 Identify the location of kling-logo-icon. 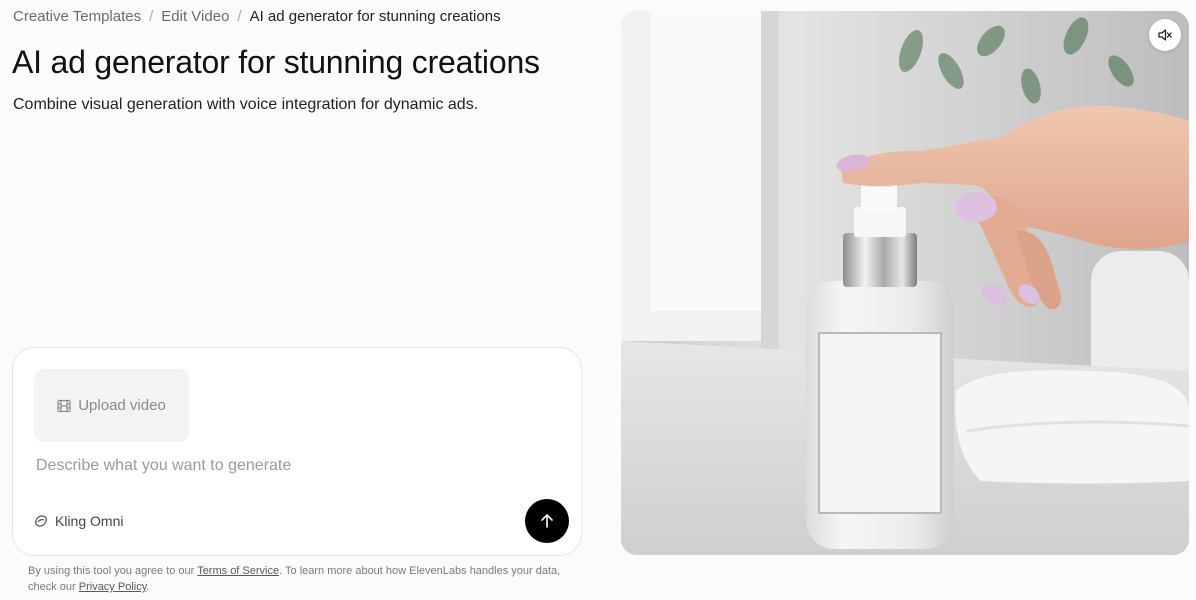
(41, 521).